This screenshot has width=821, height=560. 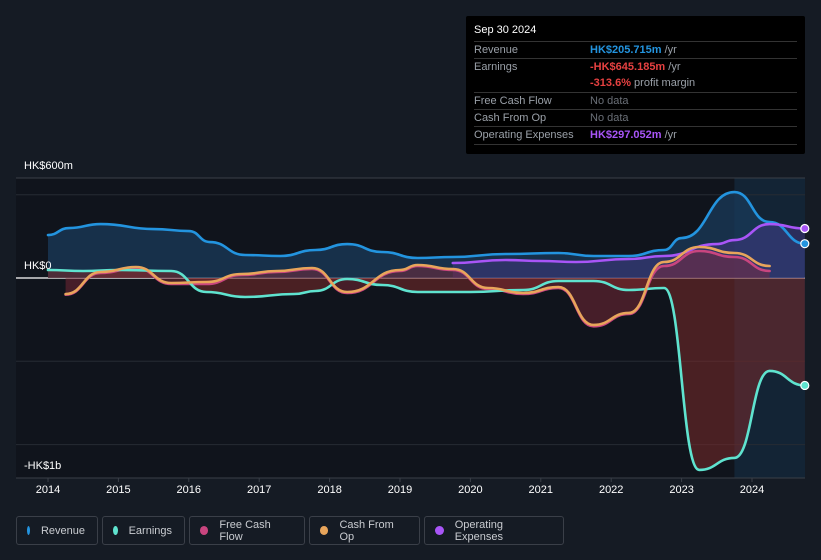 What do you see at coordinates (189, 490) in the screenshot?
I see `x-tick-label: 2016` at bounding box center [189, 490].